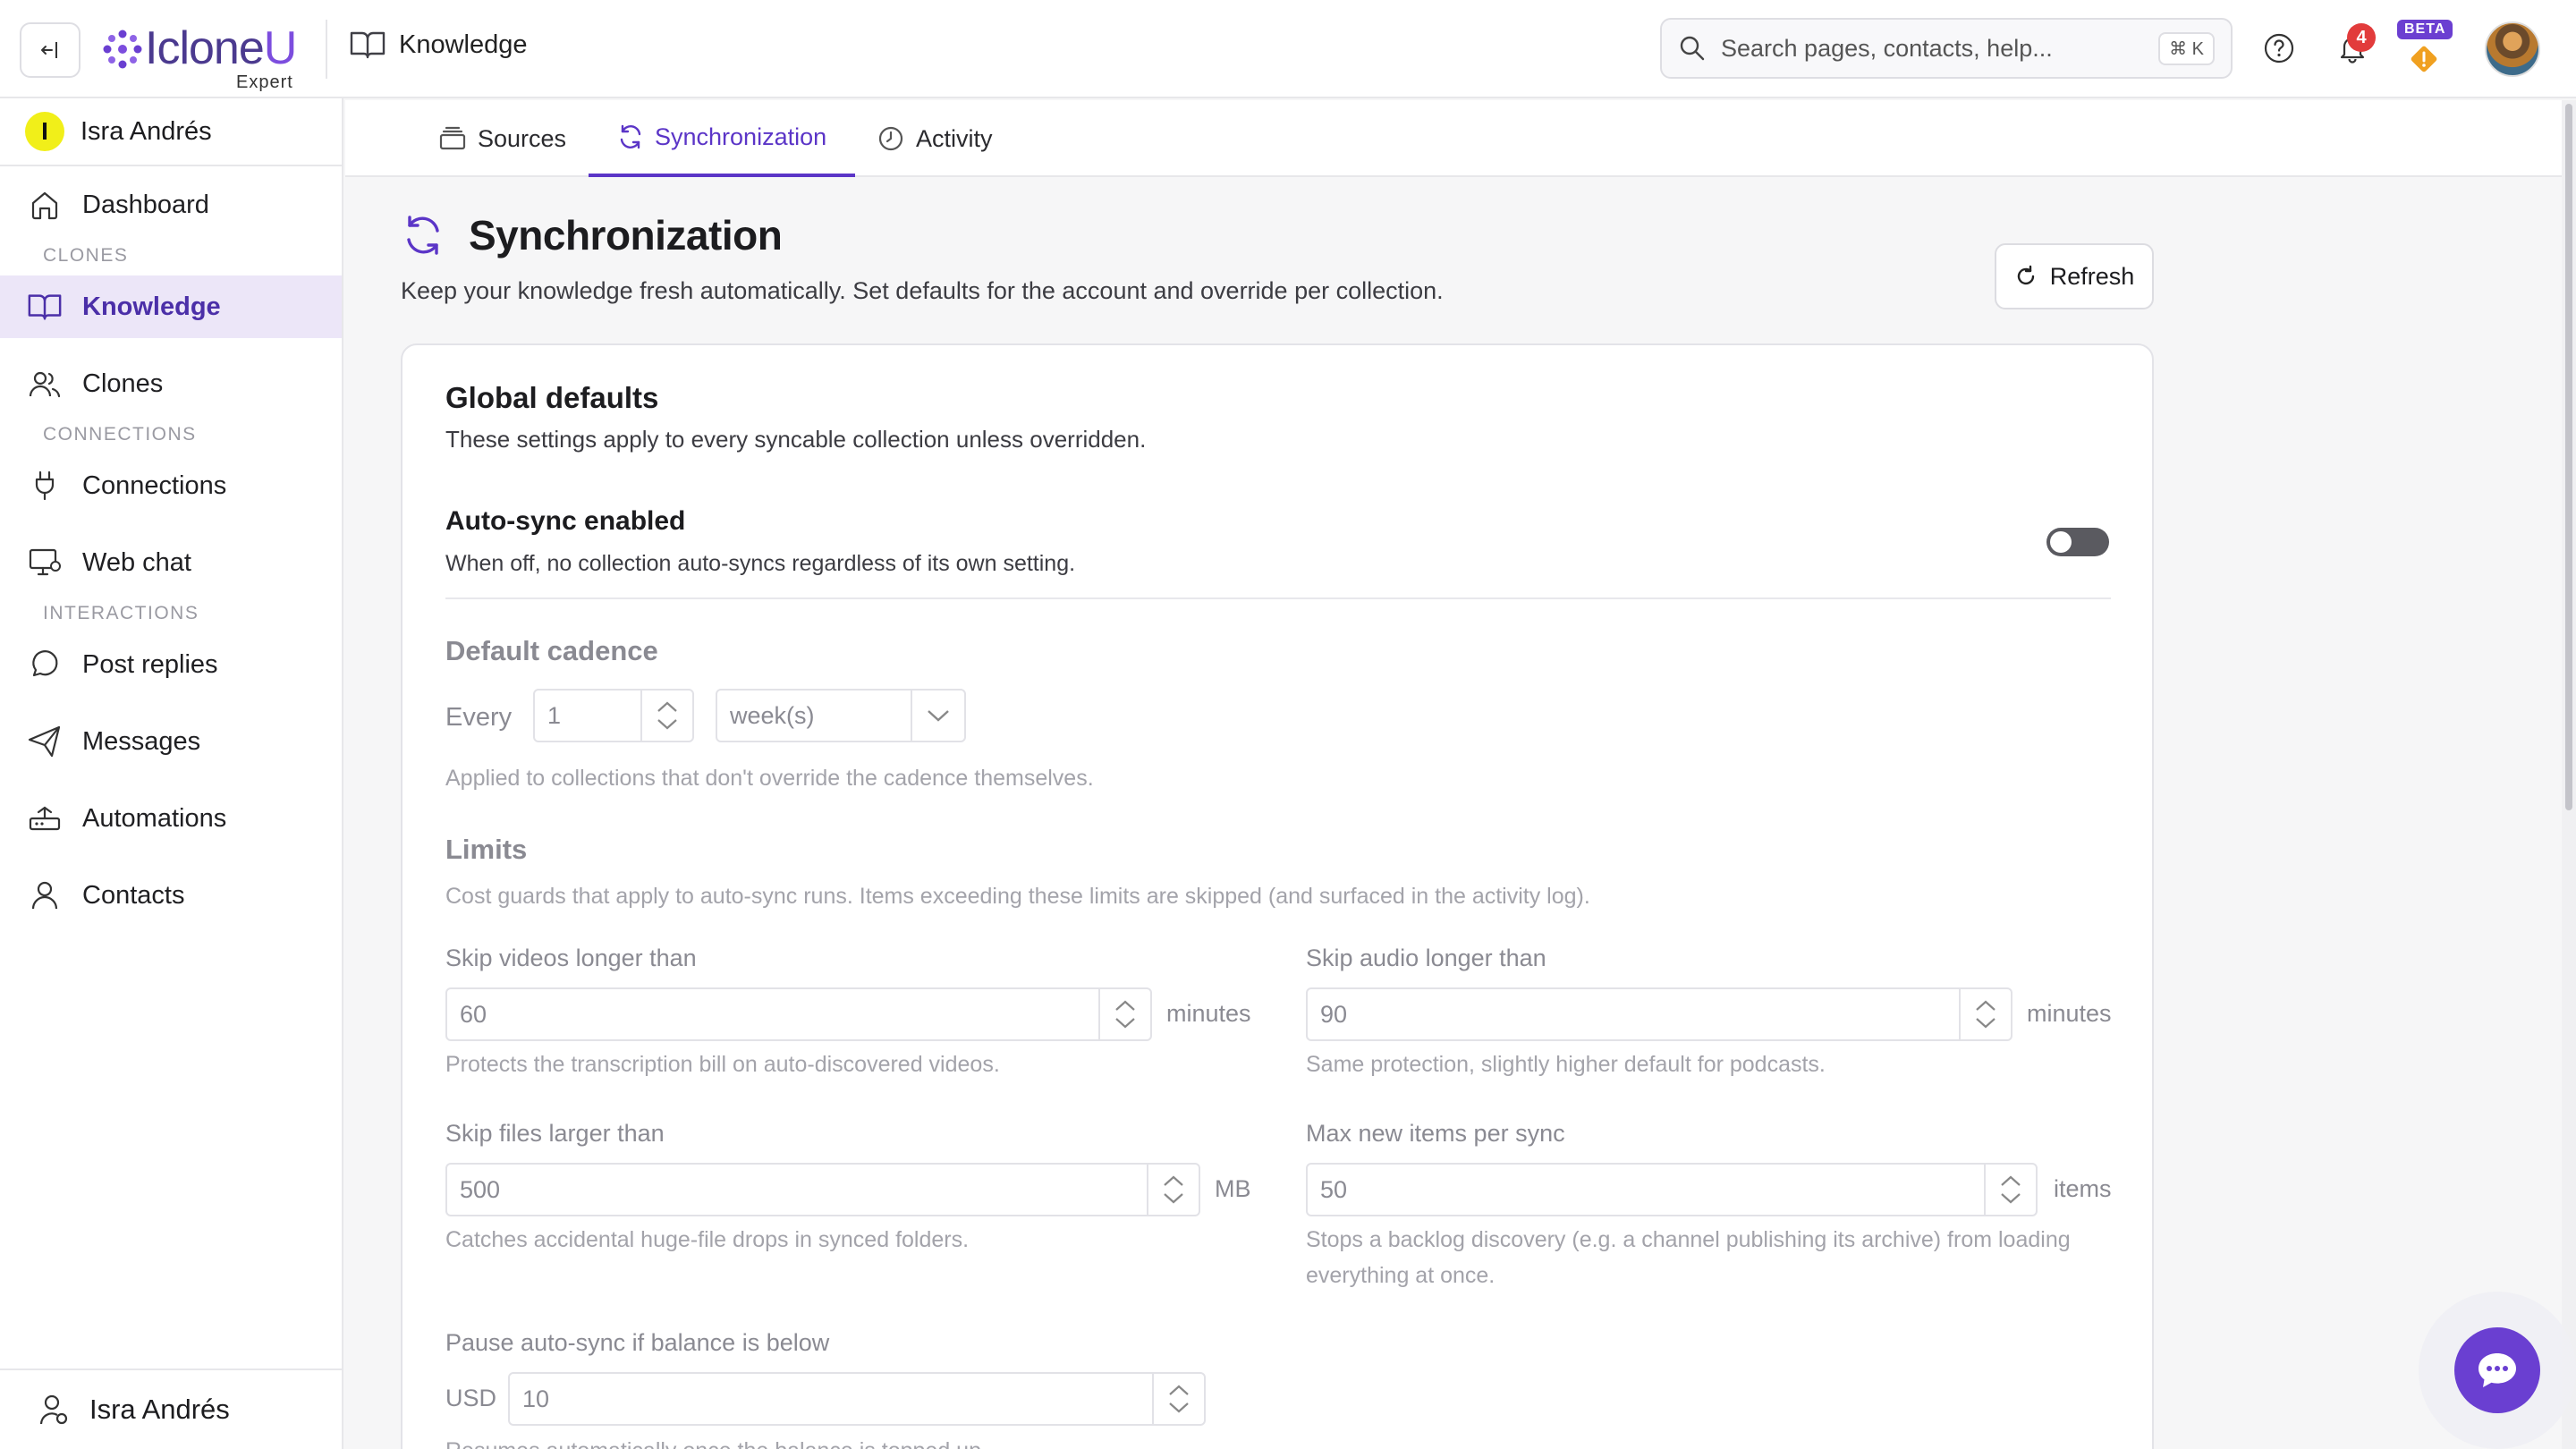 This screenshot has height=1449, width=2576. I want to click on sidebar-item-post-replies: Post replies, so click(171, 664).